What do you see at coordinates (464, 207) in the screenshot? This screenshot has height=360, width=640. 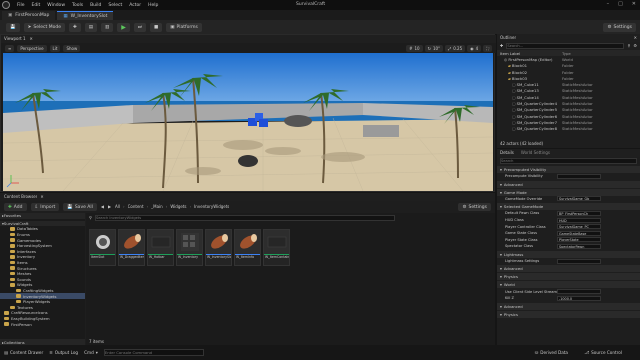 I see `gear-icon: ⚙` at bounding box center [464, 207].